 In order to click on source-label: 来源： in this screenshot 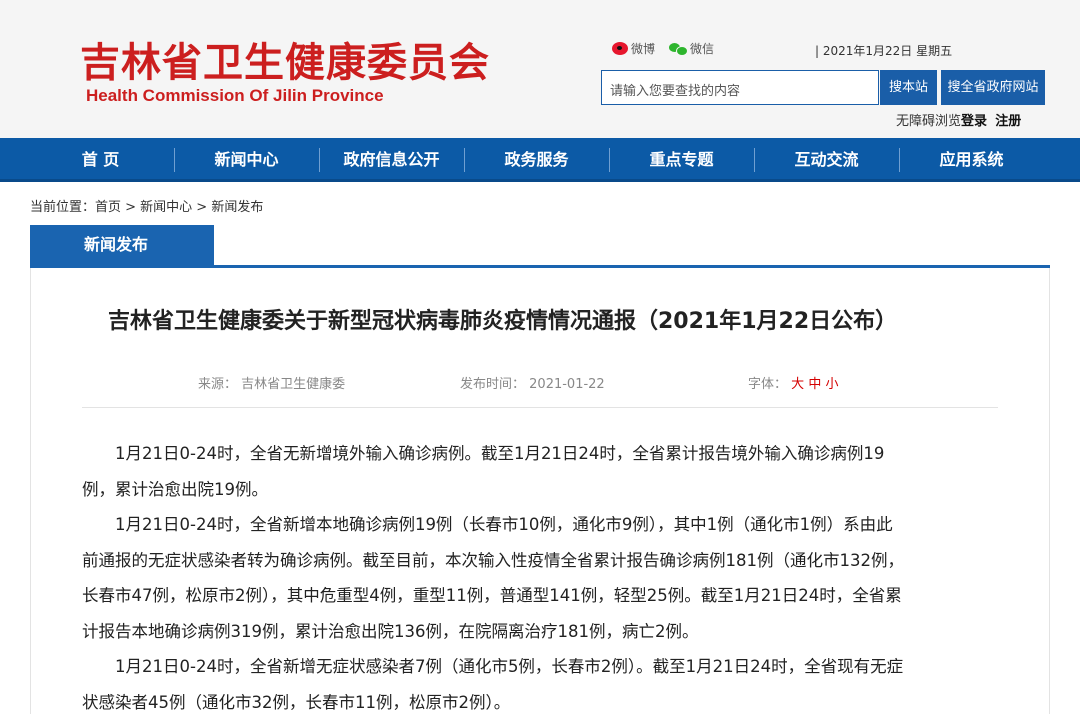, I will do `click(218, 384)`.